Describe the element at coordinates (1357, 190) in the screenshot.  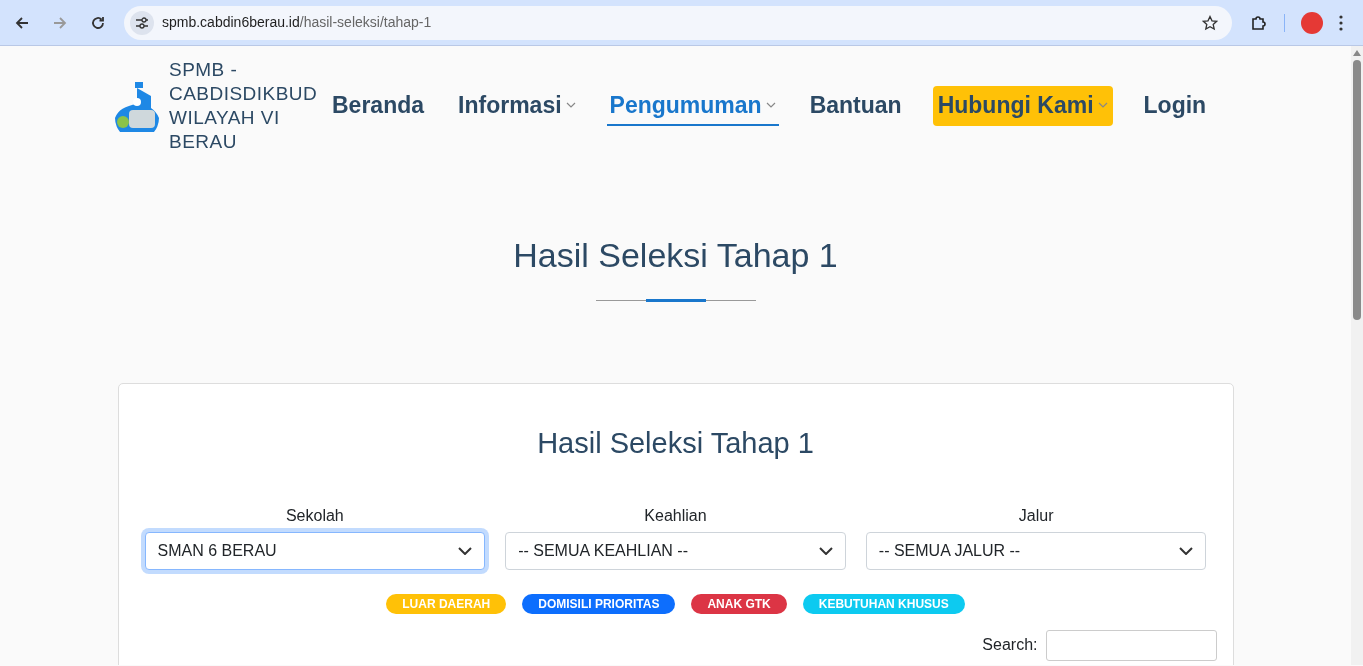
I see `scrollbar-thumb` at that location.